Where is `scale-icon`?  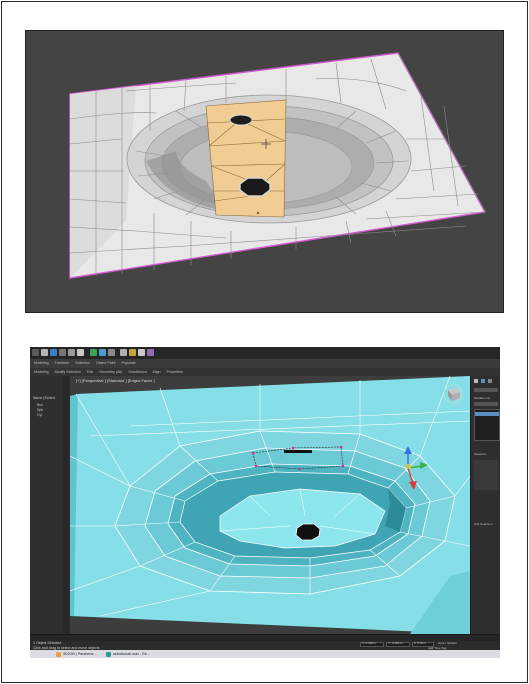 scale-icon is located at coordinates (80, 352).